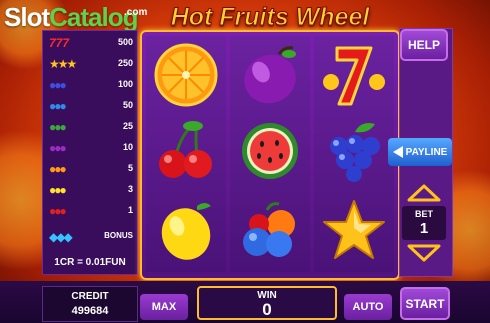 The height and width of the screenshot is (323, 490). What do you see at coordinates (58, 106) in the screenshot?
I see `mixed-fruit-icon: ●●●` at bounding box center [58, 106].